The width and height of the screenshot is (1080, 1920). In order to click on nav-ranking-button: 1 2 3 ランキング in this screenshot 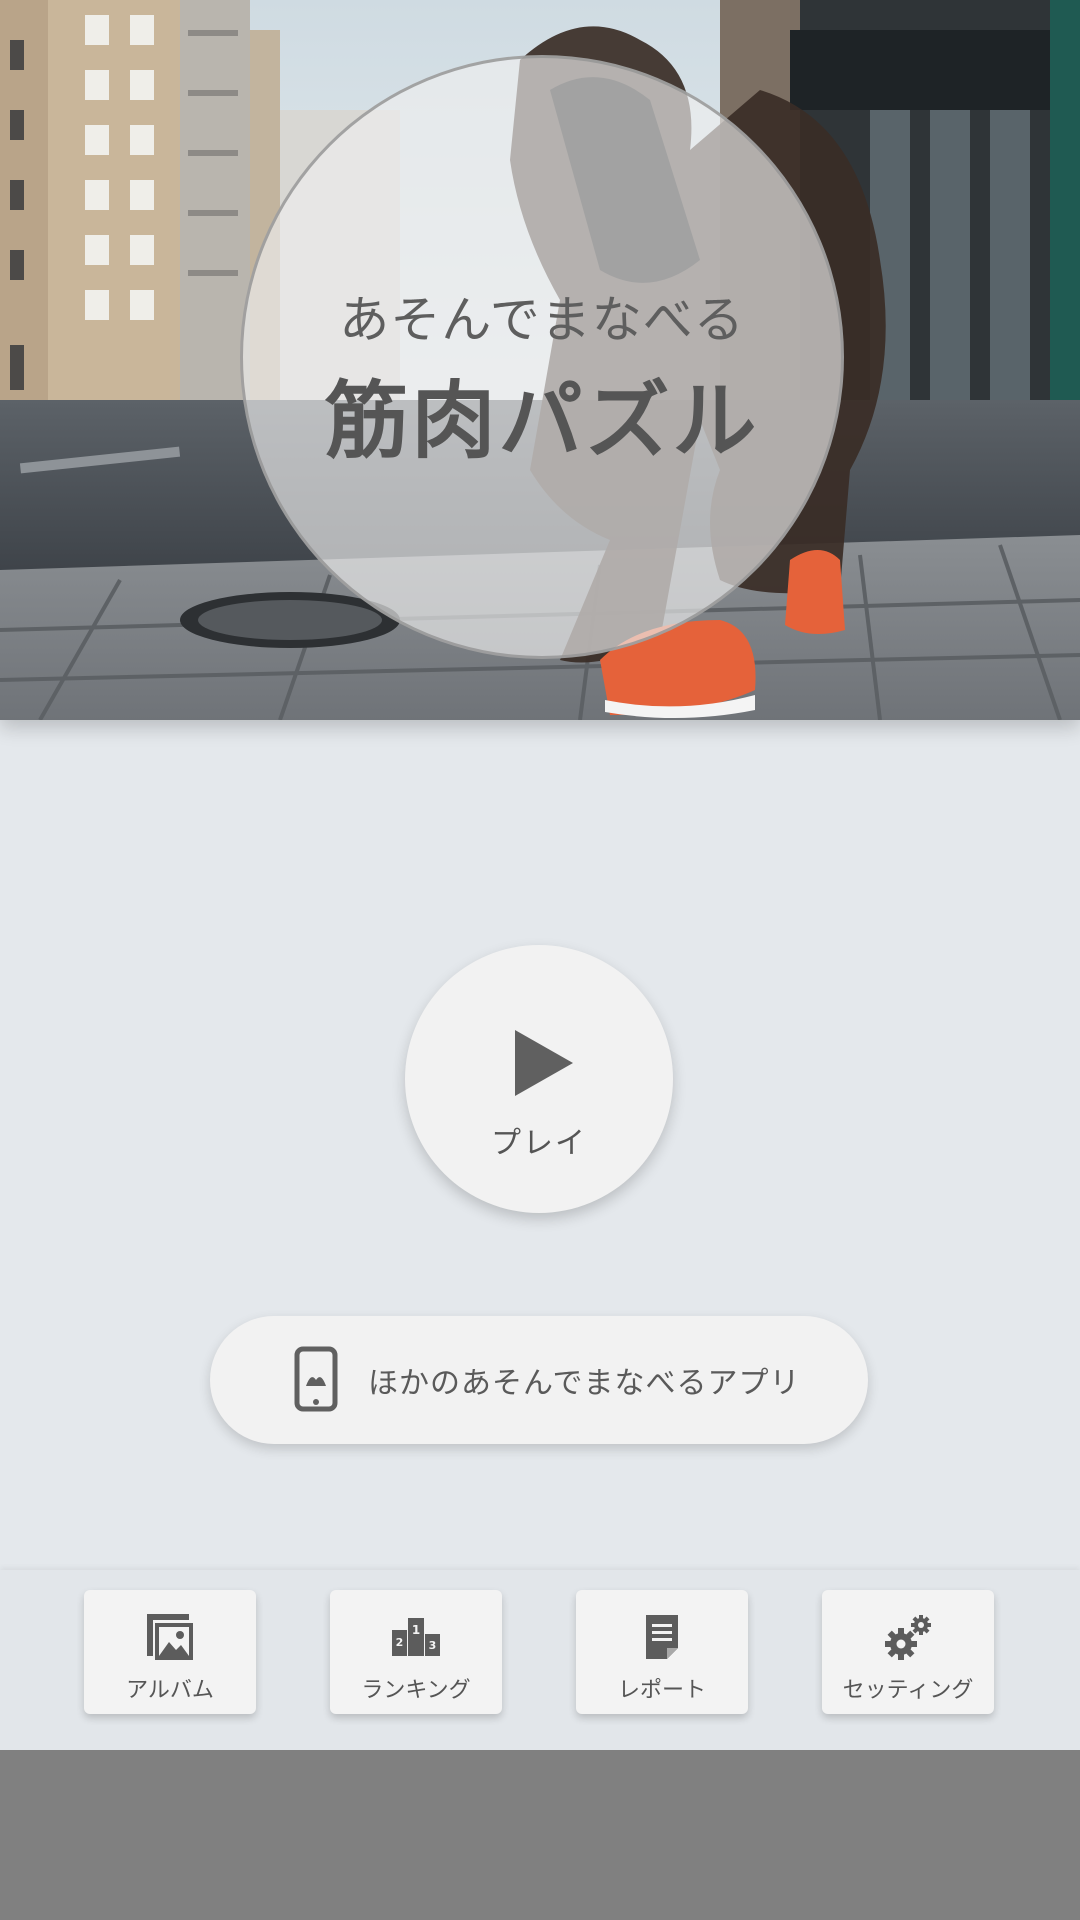, I will do `click(416, 1652)`.